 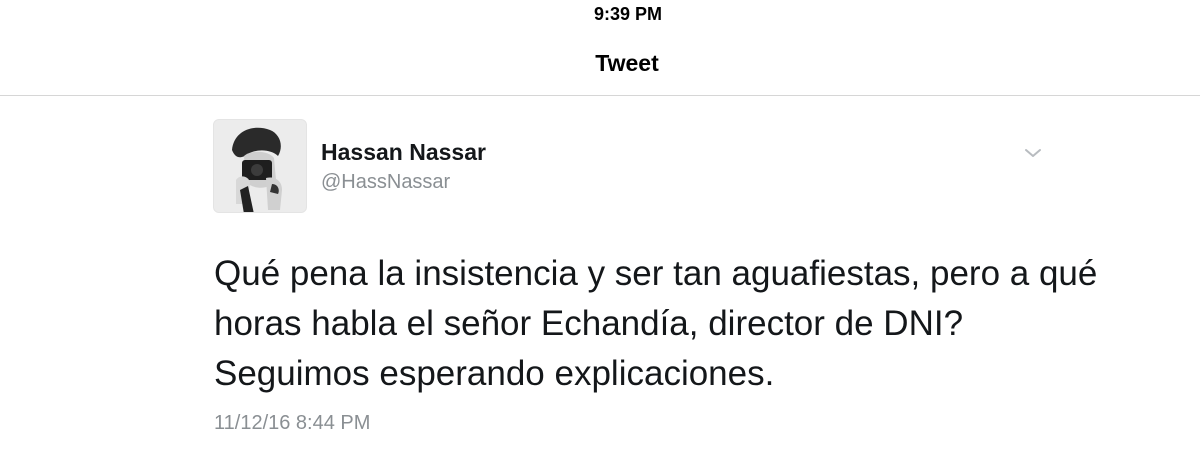 I want to click on status-bar: 9:39 PM, so click(x=600, y=17).